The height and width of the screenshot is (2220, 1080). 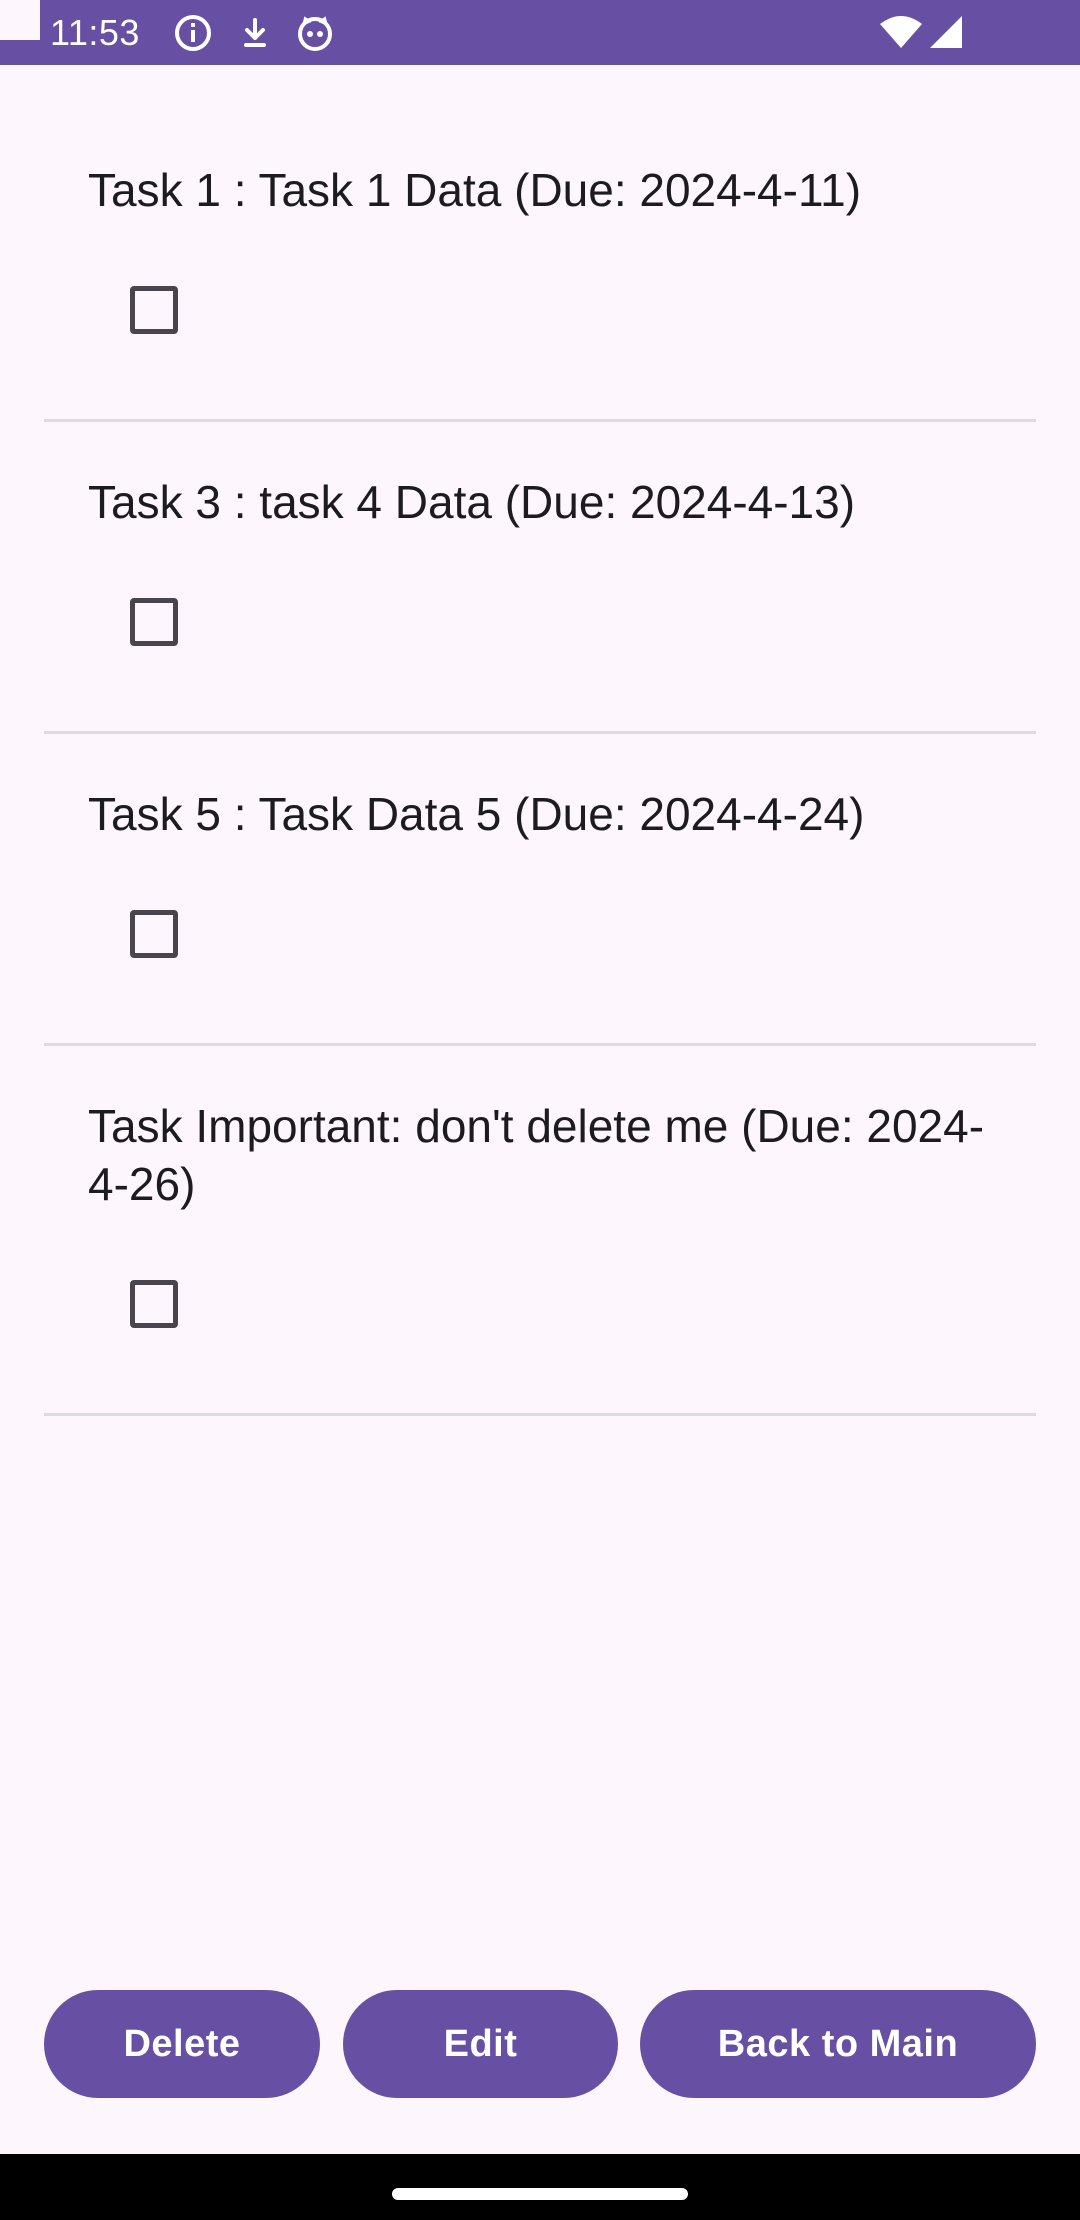 I want to click on task-item: Task 1 : Task 1 Data (Due: 2024-4-11), so click(x=540, y=266).